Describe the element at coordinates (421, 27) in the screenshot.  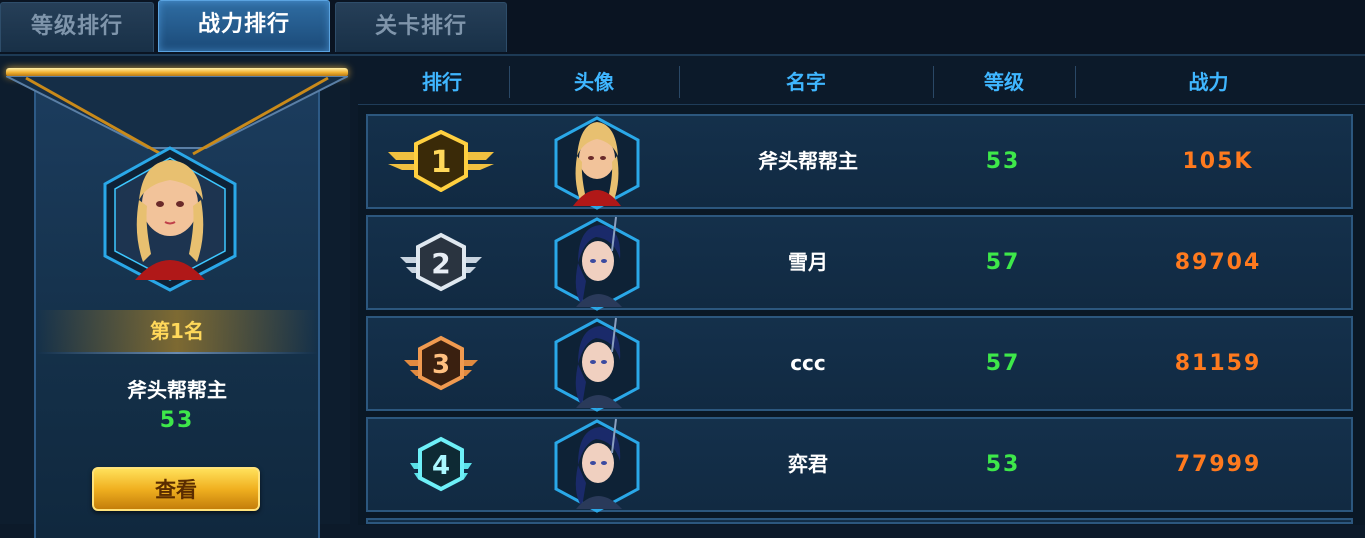
I see `tab-stage-ranking: 关卡排行` at that location.